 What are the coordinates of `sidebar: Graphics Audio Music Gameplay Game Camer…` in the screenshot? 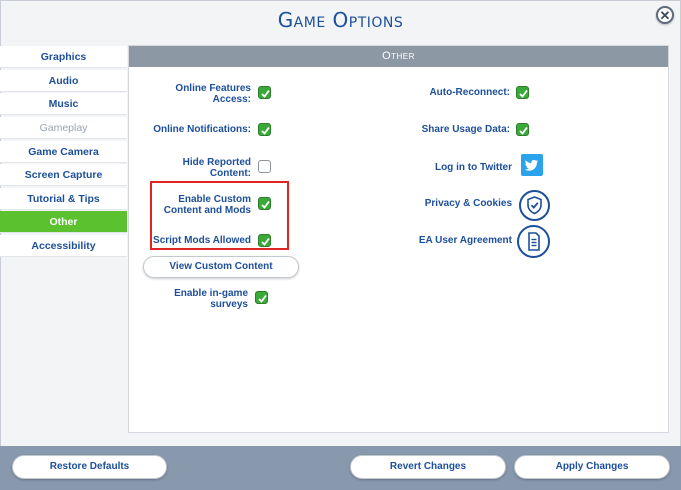 It's located at (63, 152).